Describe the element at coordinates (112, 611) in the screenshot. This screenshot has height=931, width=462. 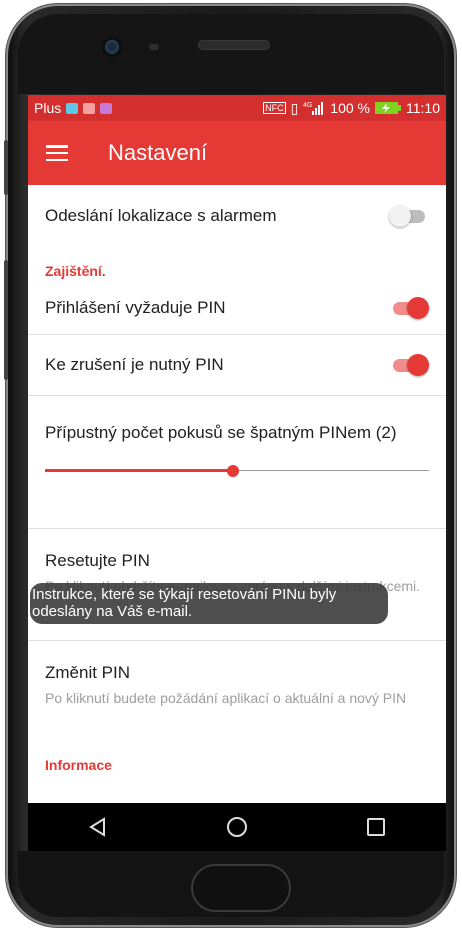
I see `toast-line-2: odeslány na Váš e-mail.` at that location.